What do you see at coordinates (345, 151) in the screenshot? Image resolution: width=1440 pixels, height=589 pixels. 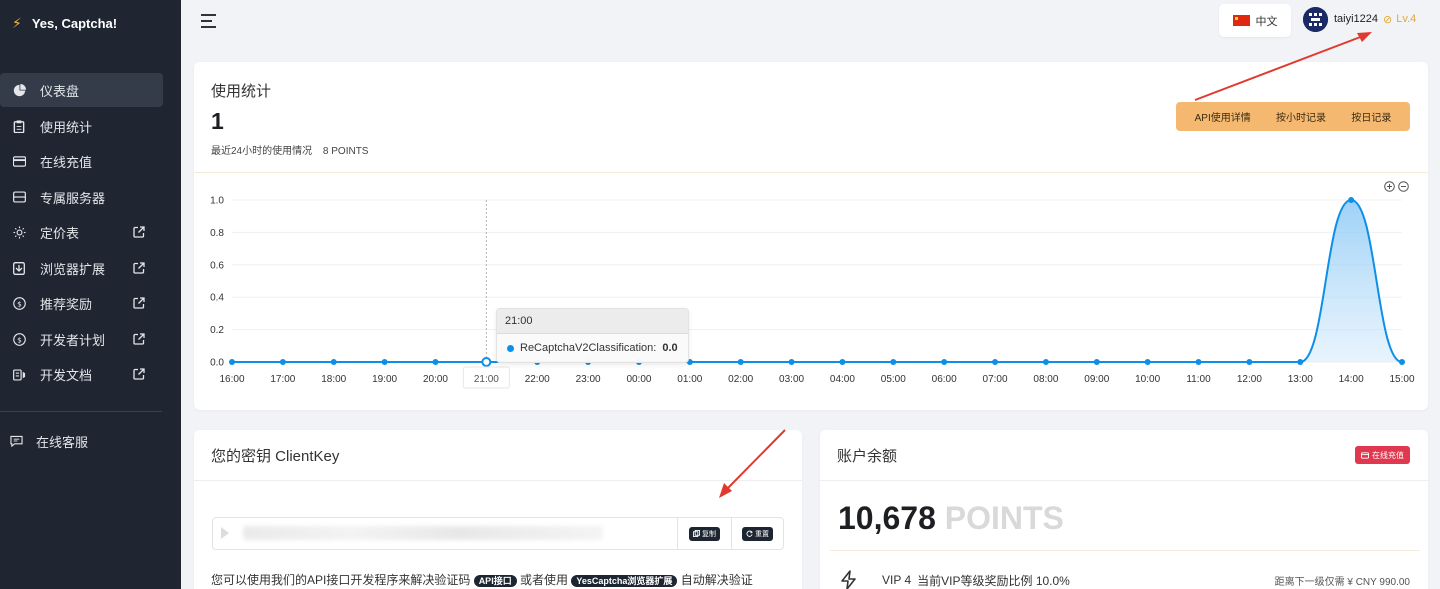 I see `usage-points: 8 POINTS` at bounding box center [345, 151].